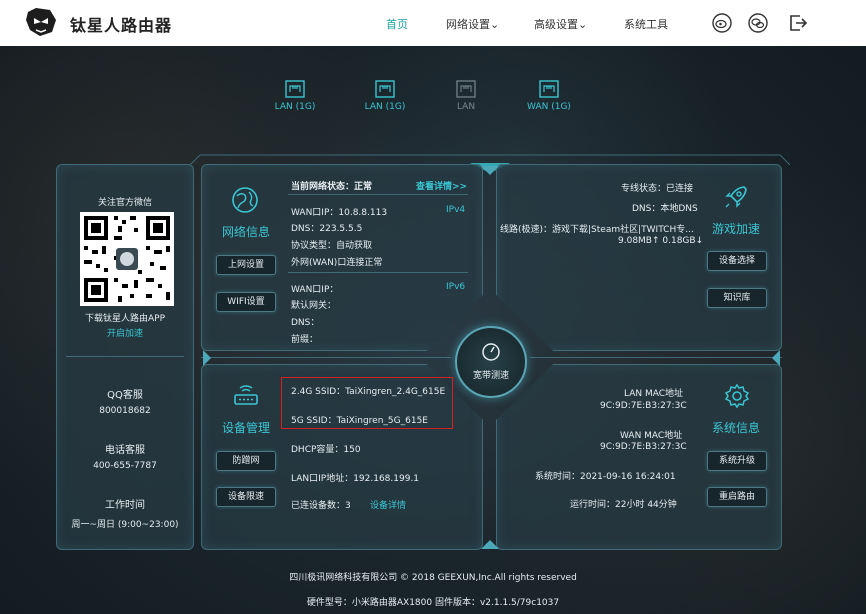  Describe the element at coordinates (466, 107) in the screenshot. I see `port-label: LAN` at that location.